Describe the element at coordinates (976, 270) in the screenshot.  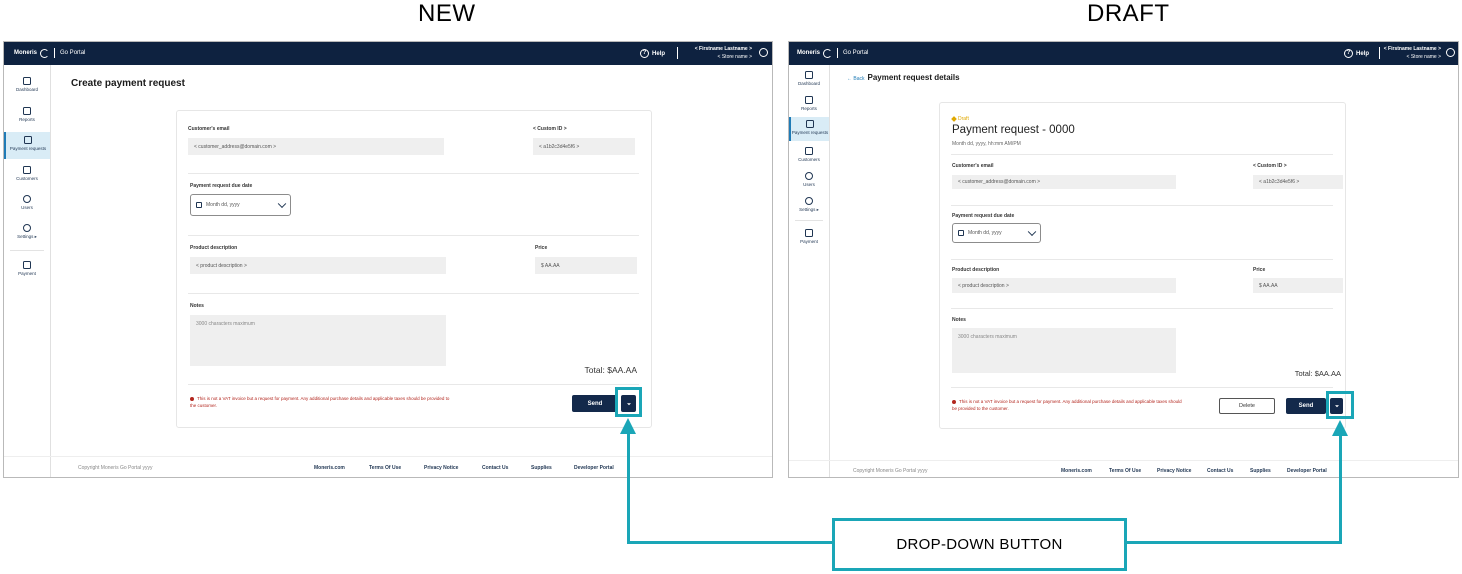
I see `product-description-label: Product description` at that location.